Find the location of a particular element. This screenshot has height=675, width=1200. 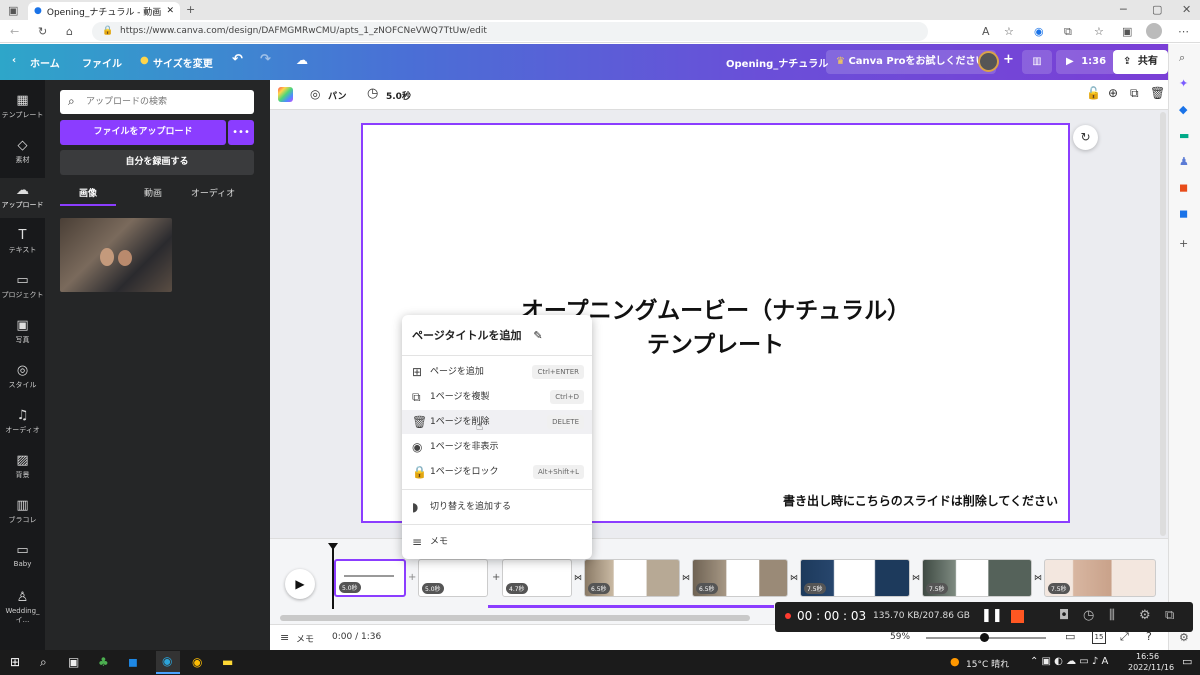

page-grid-button: 15 is located at coordinates (1099, 637).